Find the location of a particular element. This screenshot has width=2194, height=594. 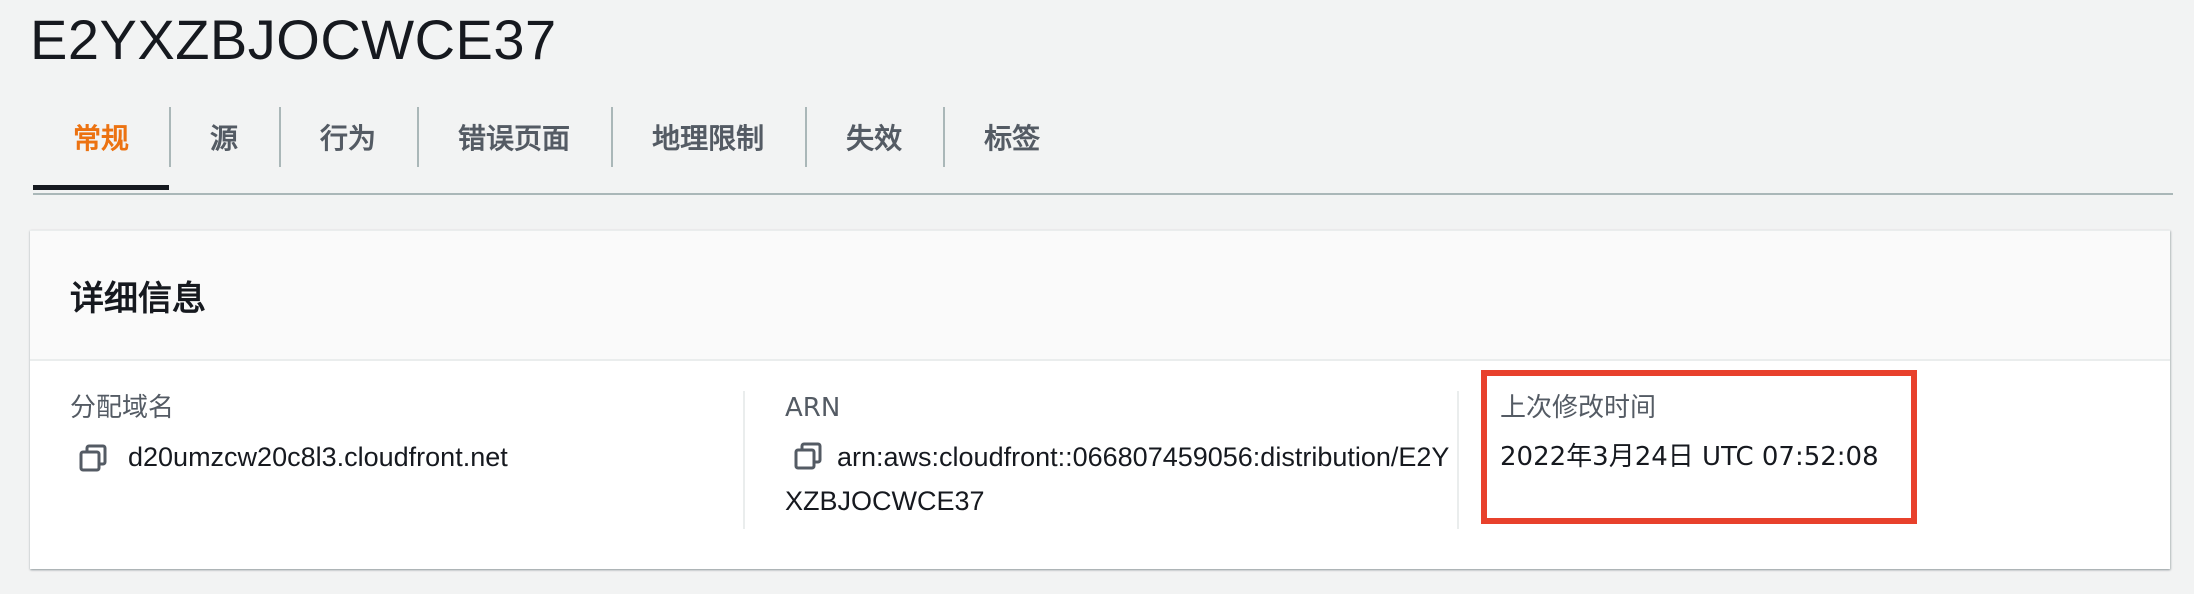

tab-origins: 源 is located at coordinates (224, 137).